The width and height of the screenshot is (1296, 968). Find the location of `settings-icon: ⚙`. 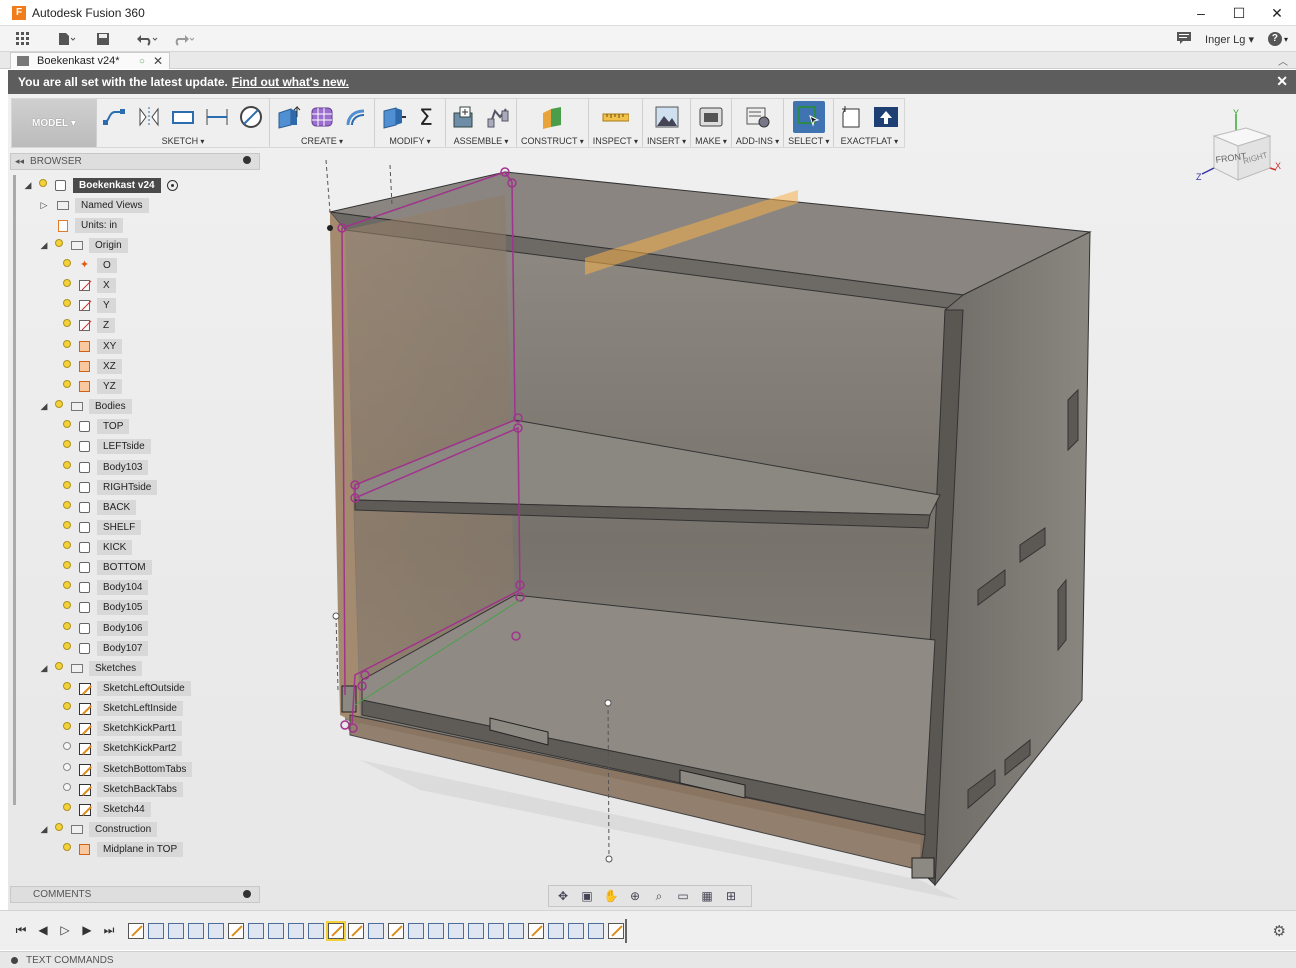

settings-icon: ⚙ is located at coordinates (1279, 931).